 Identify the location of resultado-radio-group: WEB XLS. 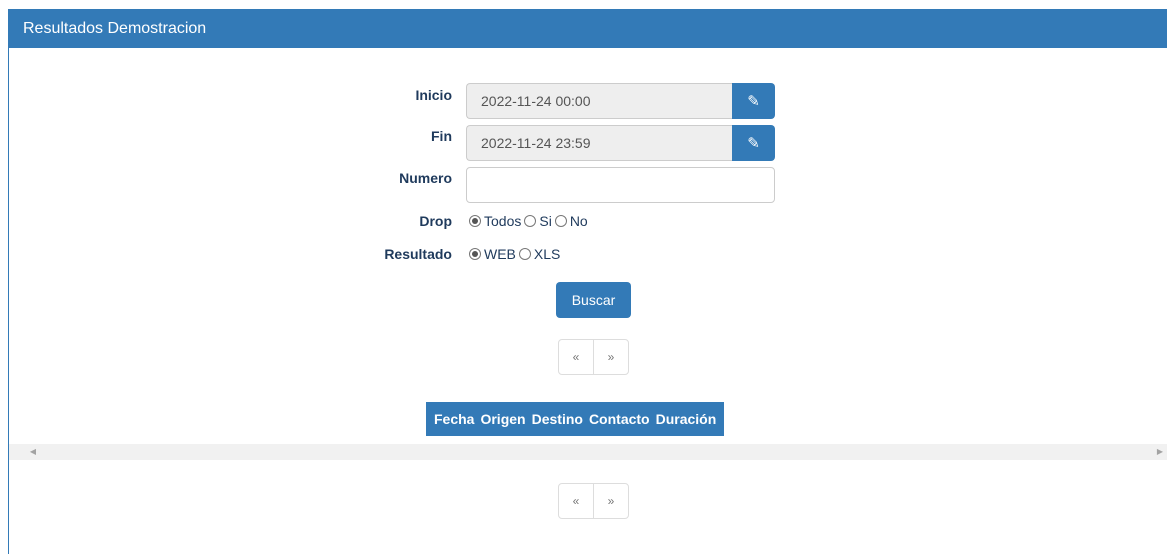
(516, 254).